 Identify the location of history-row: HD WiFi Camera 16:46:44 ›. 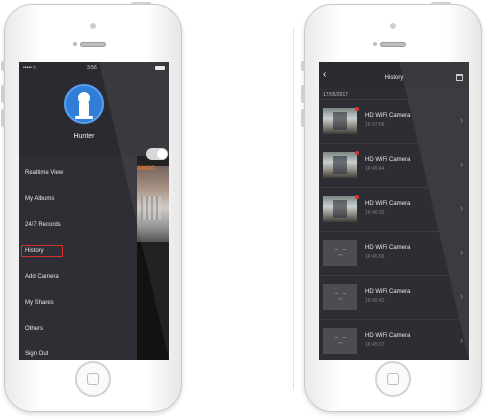
(394, 164).